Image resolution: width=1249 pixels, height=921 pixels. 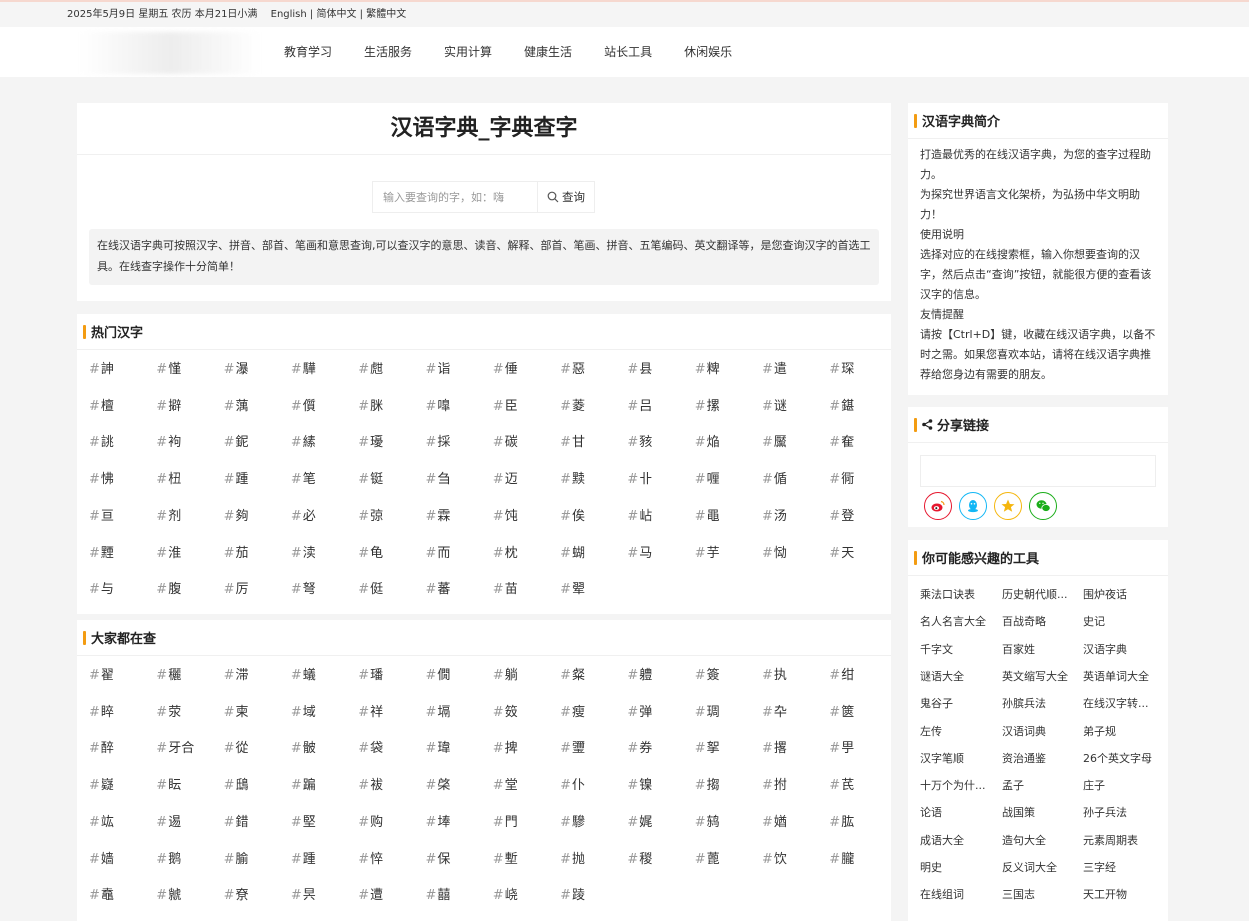 What do you see at coordinates (303, 551) in the screenshot?
I see `character-link: #渎` at bounding box center [303, 551].